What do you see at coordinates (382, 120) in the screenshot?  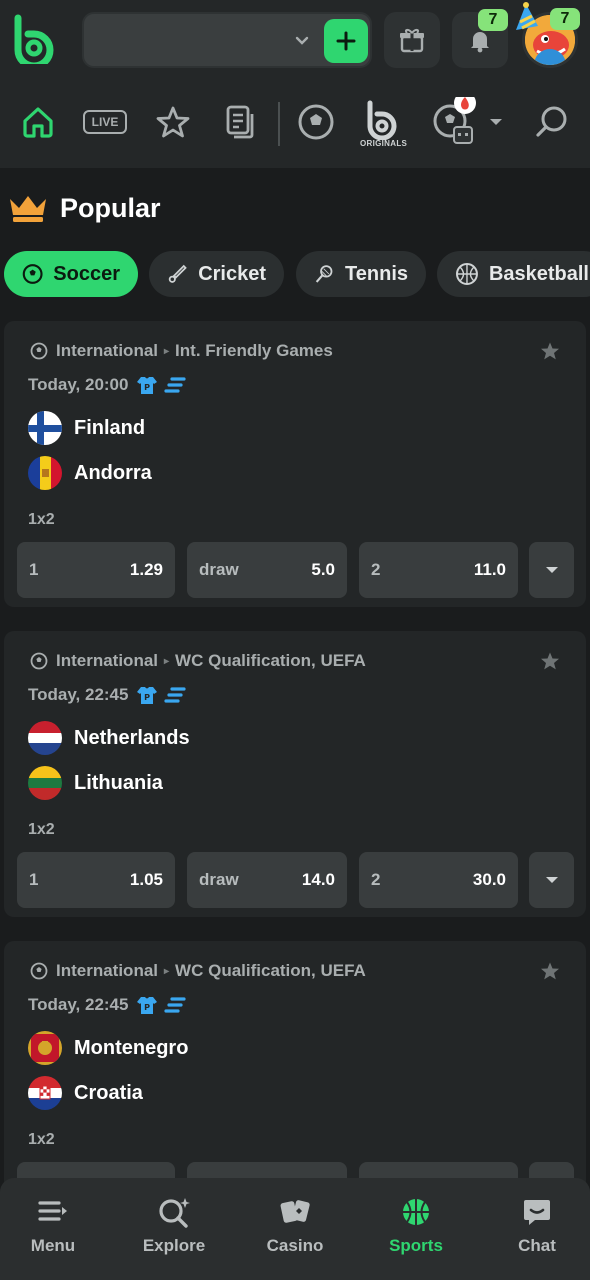 I see `originals-icon` at bounding box center [382, 120].